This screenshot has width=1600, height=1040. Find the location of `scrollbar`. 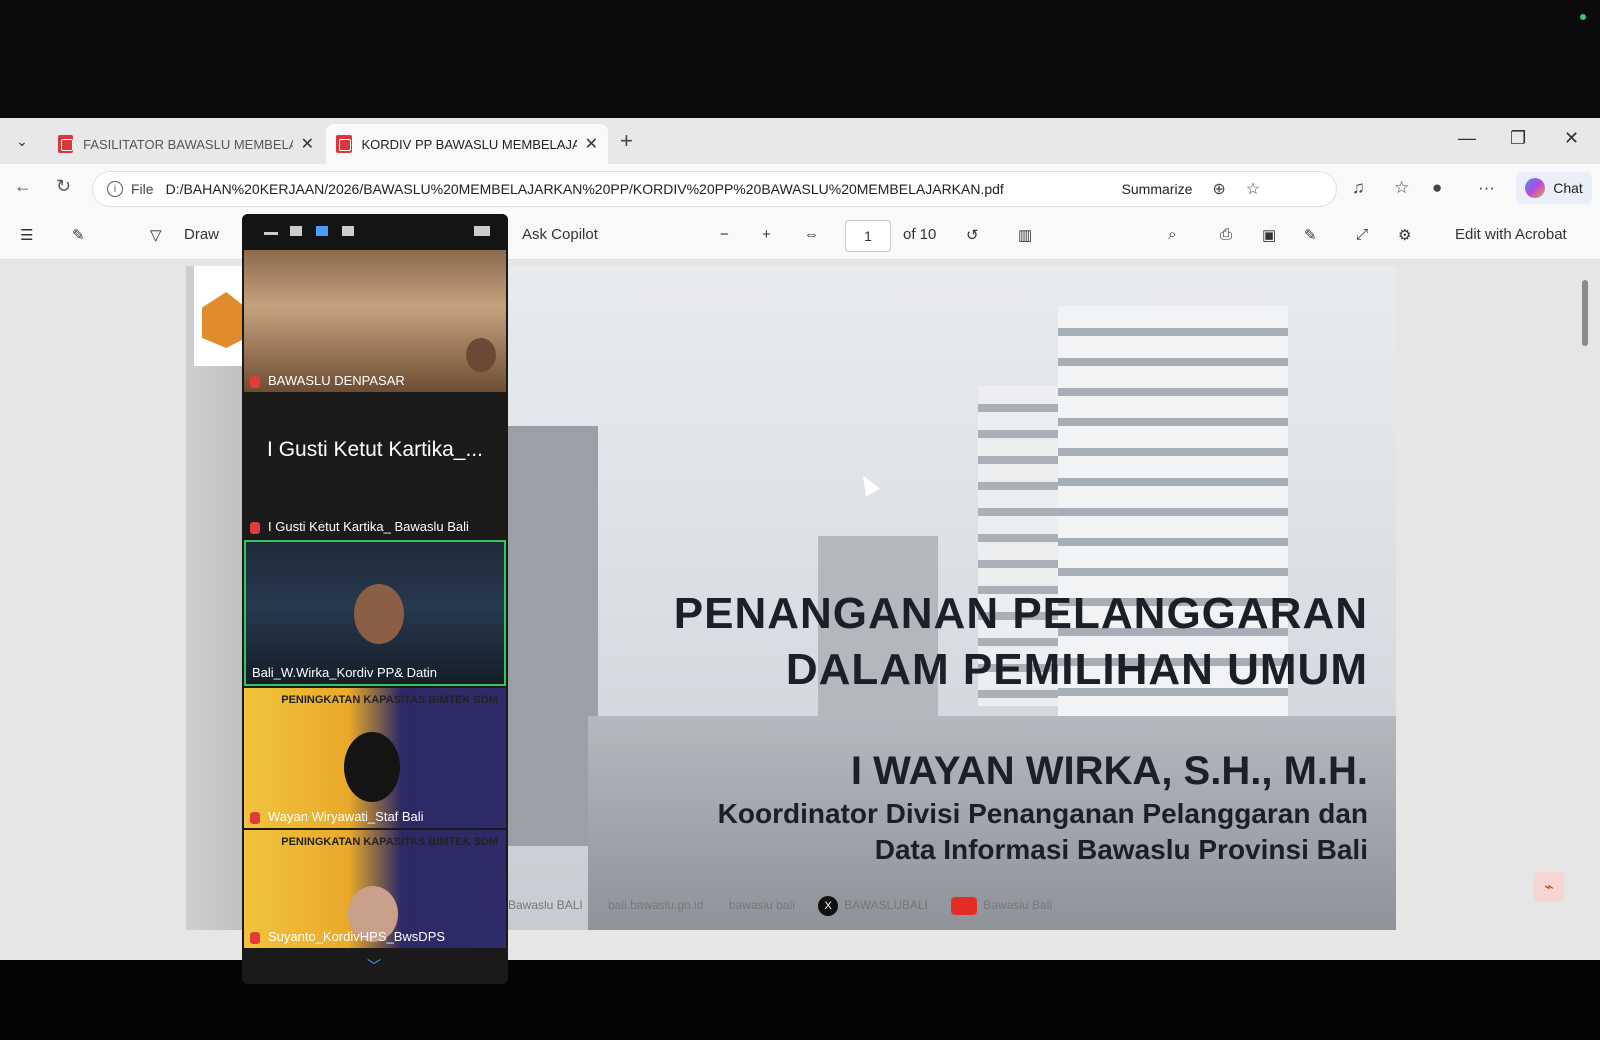

scrollbar is located at coordinates (1585, 603).